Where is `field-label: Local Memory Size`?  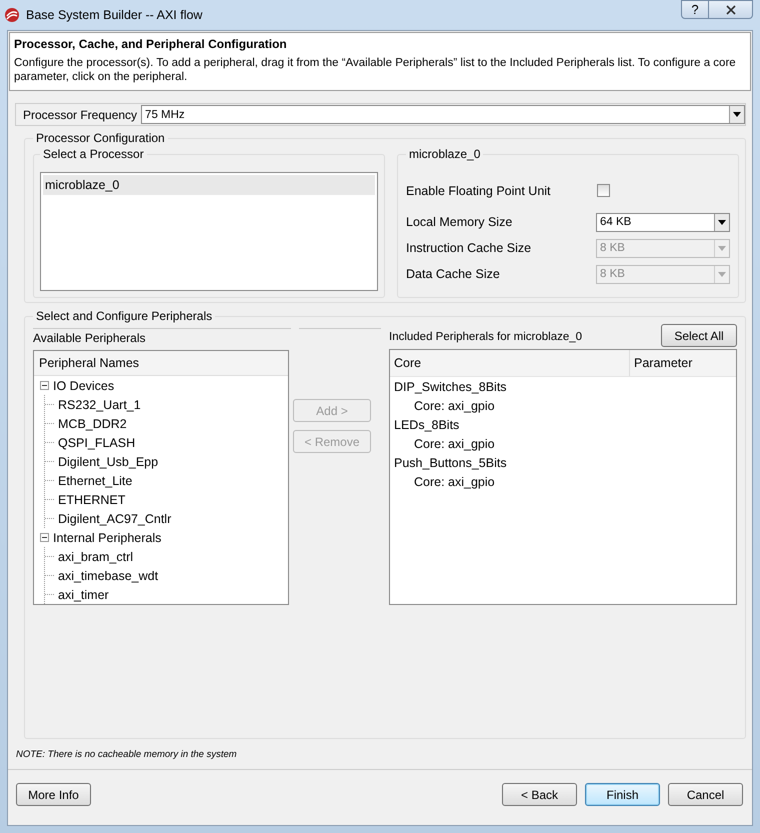 field-label: Local Memory Size is located at coordinates (459, 222).